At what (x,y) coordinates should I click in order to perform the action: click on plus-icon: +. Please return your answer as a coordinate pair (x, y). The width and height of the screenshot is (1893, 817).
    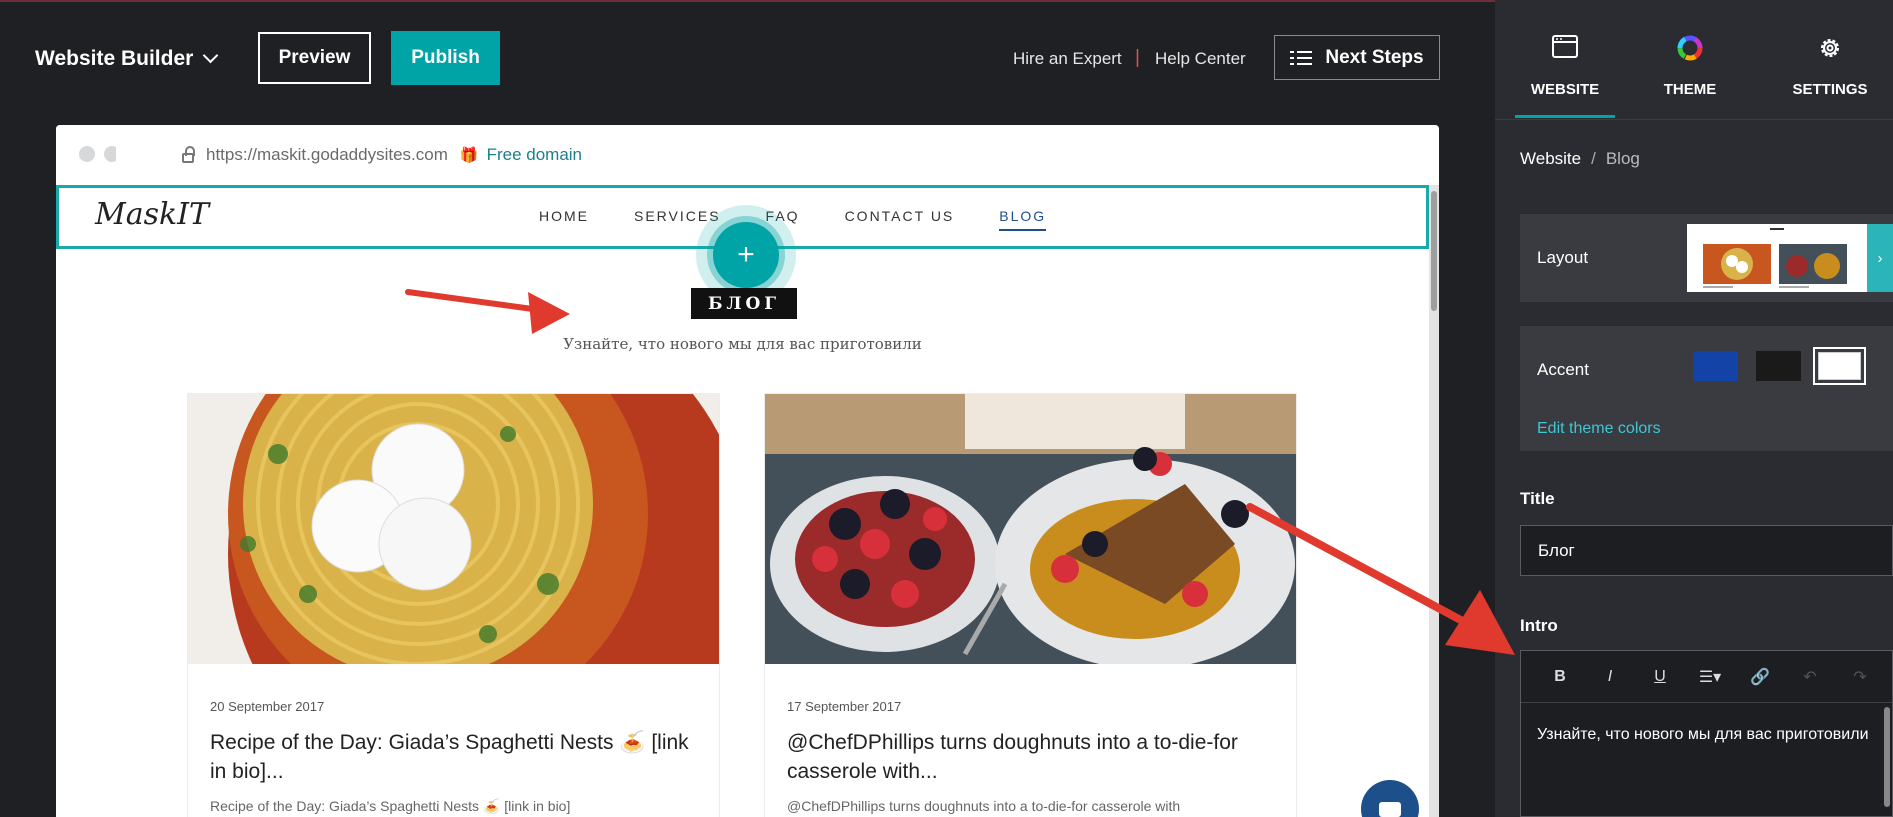
    Looking at the image, I should click on (746, 255).